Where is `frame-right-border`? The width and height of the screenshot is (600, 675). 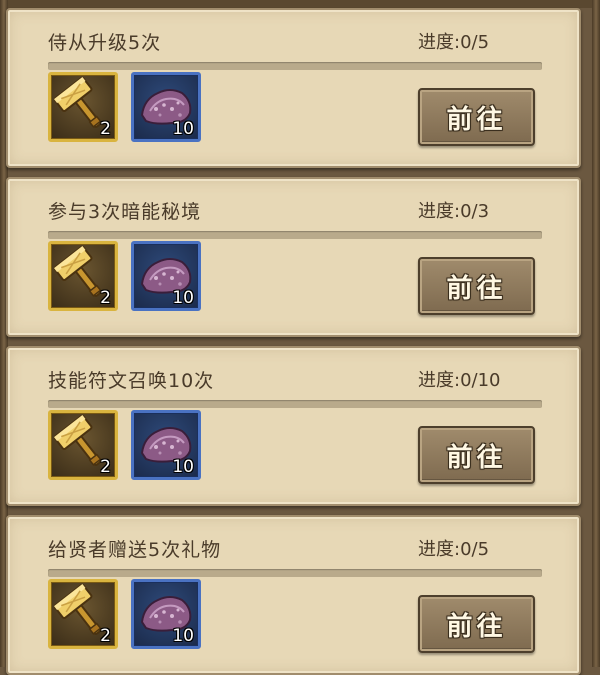
frame-right-border is located at coordinates (596, 333).